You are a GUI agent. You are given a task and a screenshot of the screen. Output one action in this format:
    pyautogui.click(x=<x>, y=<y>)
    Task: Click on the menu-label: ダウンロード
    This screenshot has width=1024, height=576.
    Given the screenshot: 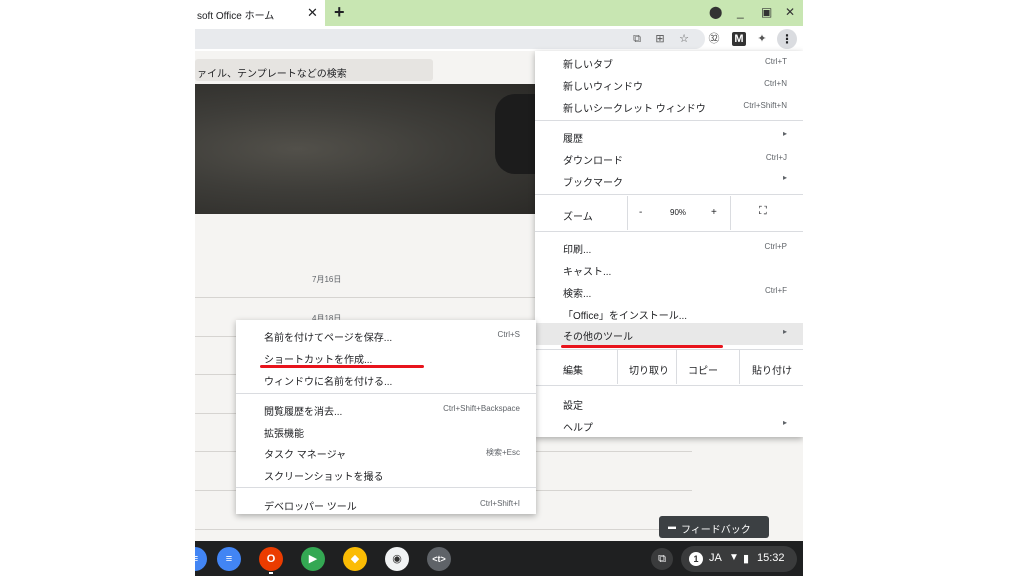 What is the action you would take?
    pyautogui.click(x=593, y=161)
    